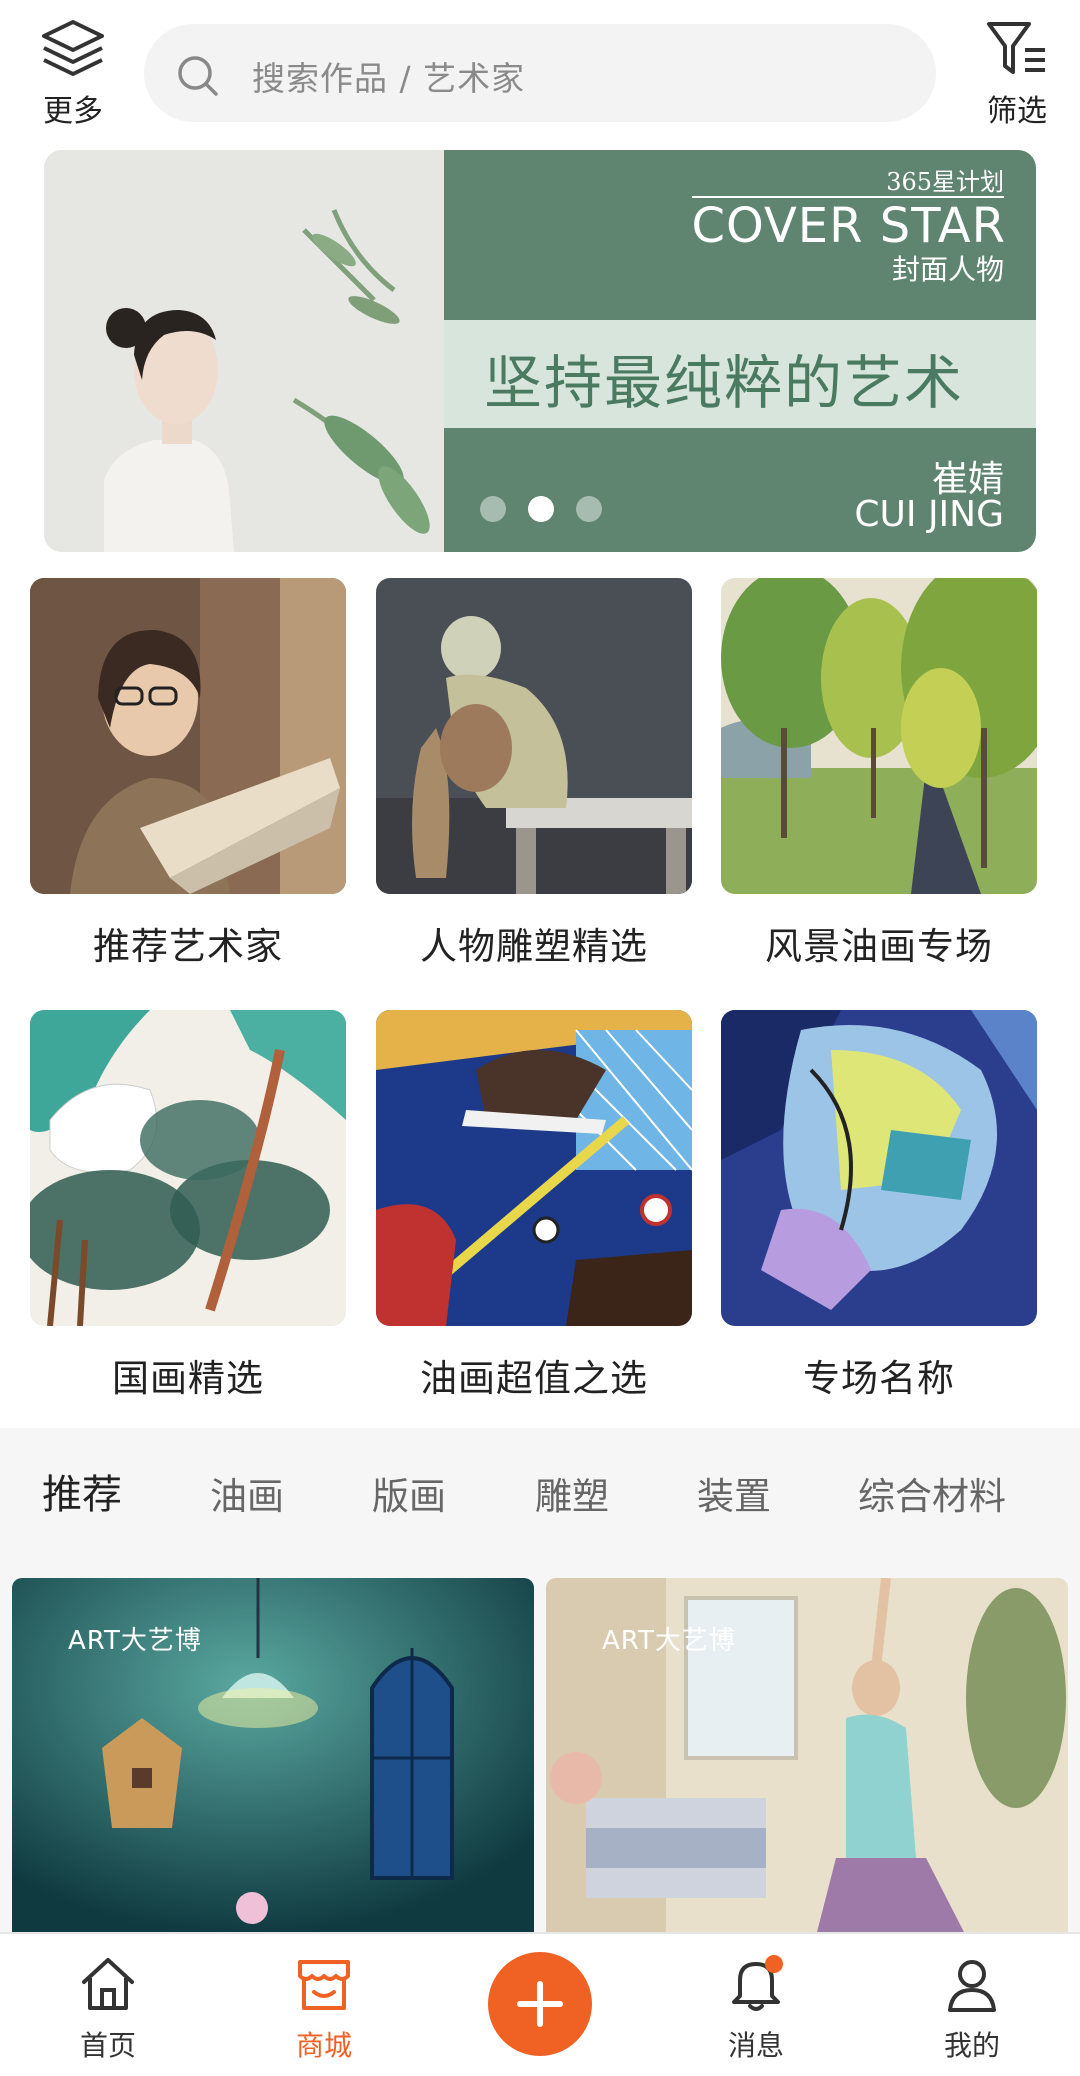 The height and width of the screenshot is (2076, 1080). Describe the element at coordinates (755, 2045) in the screenshot. I see `nav-messages-label: 消息` at that location.